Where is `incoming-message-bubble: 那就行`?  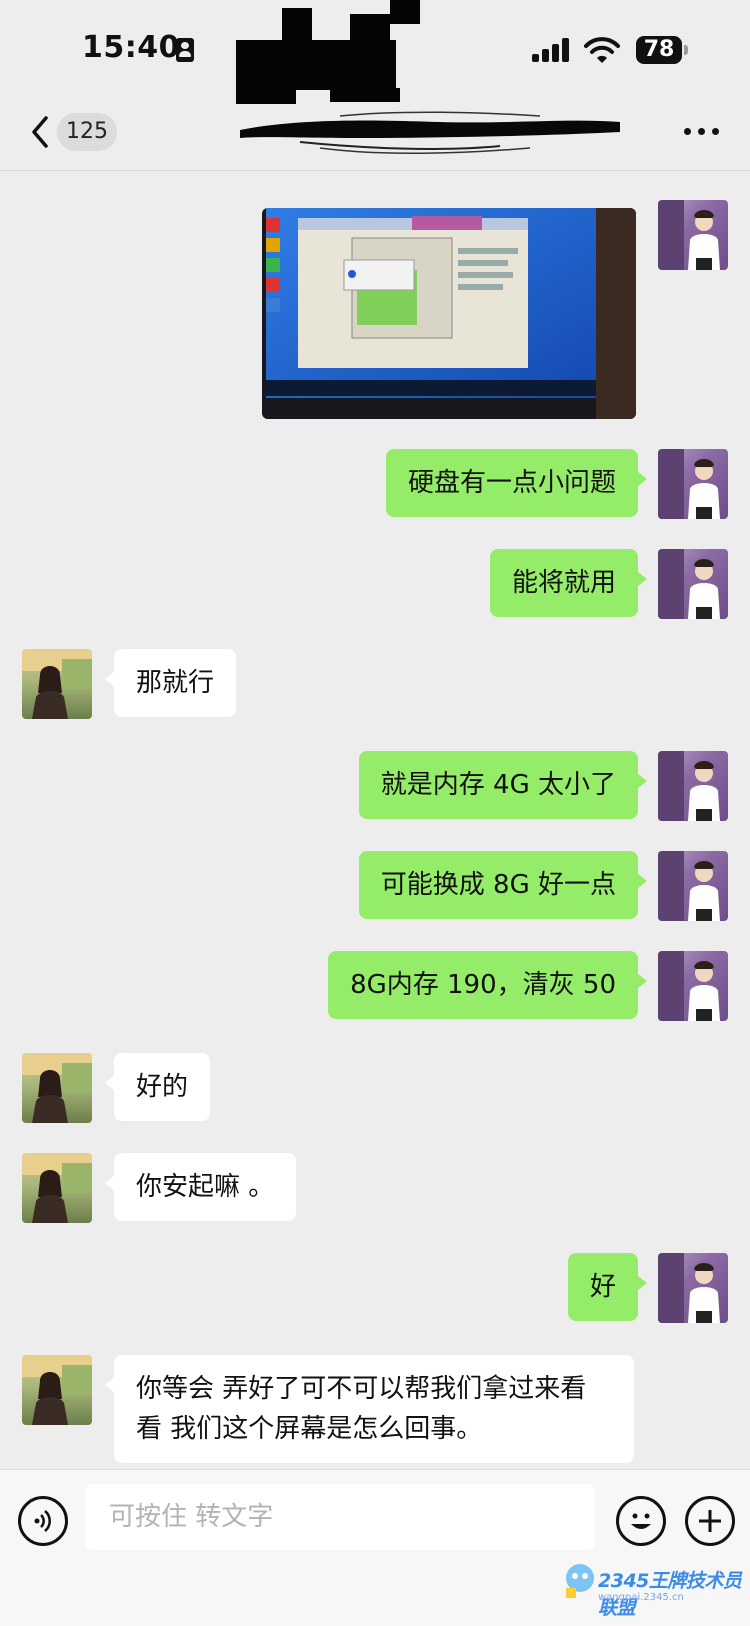 incoming-message-bubble: 那就行 is located at coordinates (170, 683).